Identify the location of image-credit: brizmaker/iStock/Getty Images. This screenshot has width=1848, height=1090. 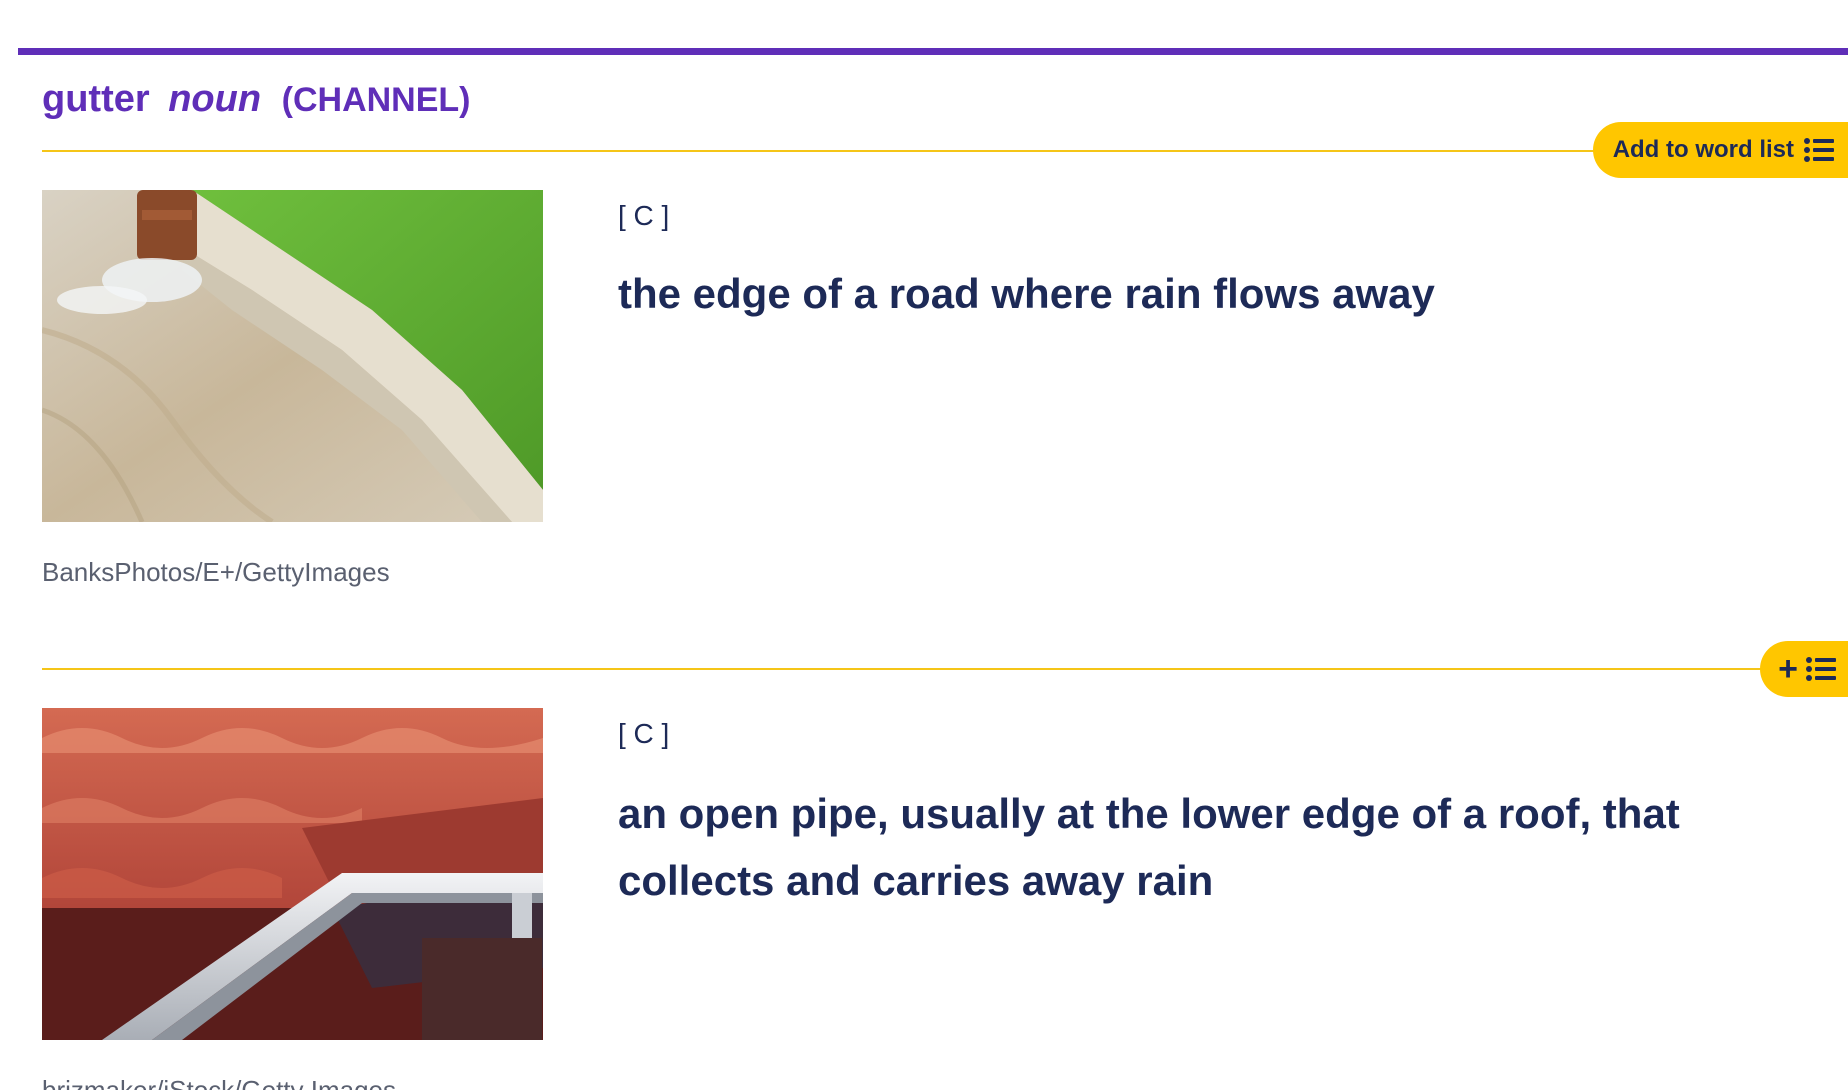
(219, 1082).